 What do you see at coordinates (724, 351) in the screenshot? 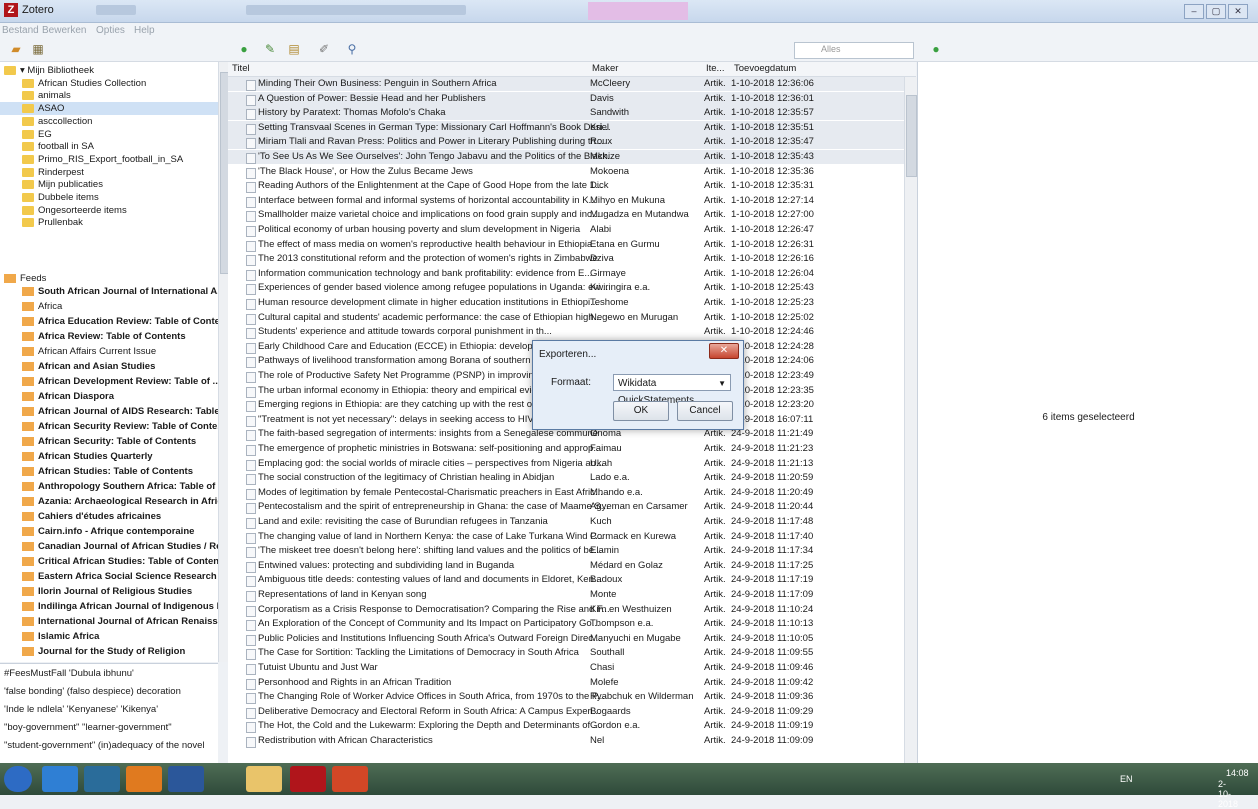
I see `dialog-close-button: ✕` at bounding box center [724, 351].